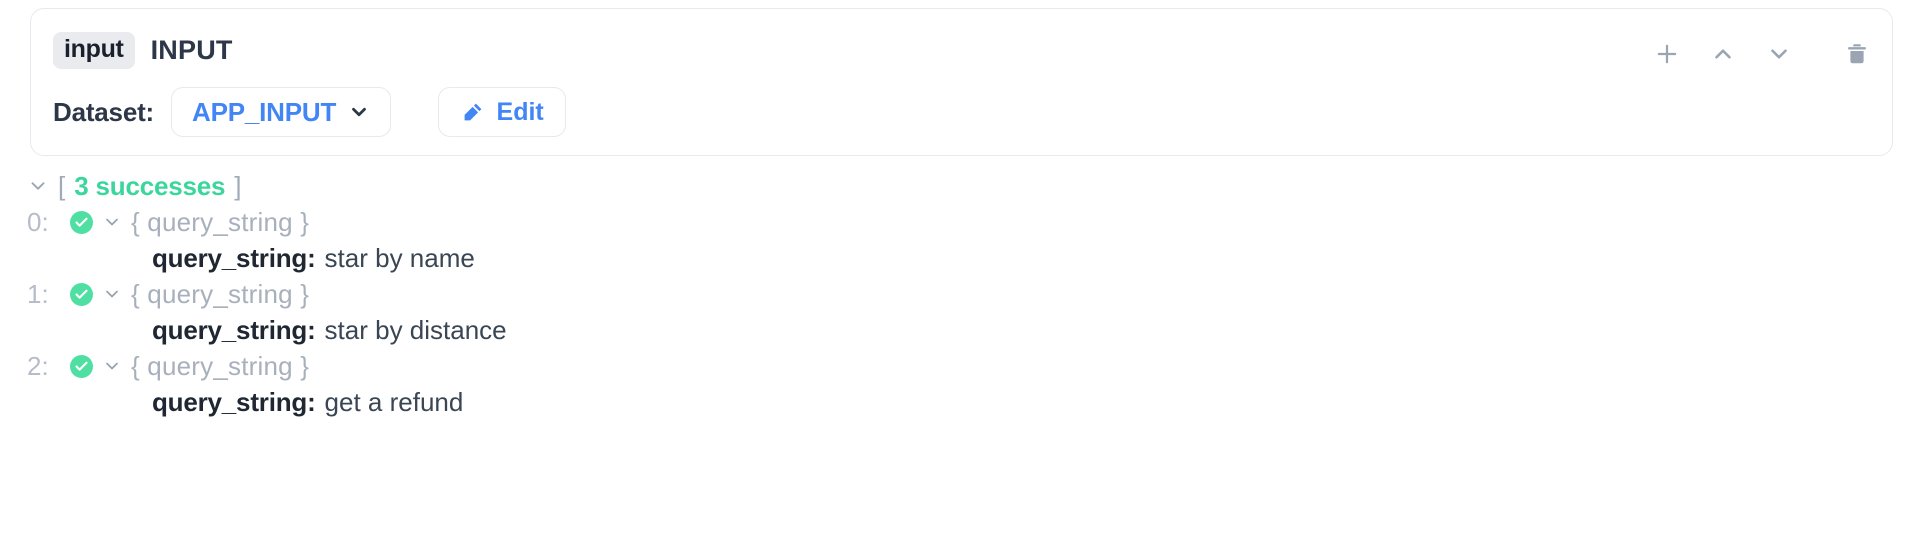  Describe the element at coordinates (150, 185) in the screenshot. I see `results-summary-text: 3 successes` at that location.